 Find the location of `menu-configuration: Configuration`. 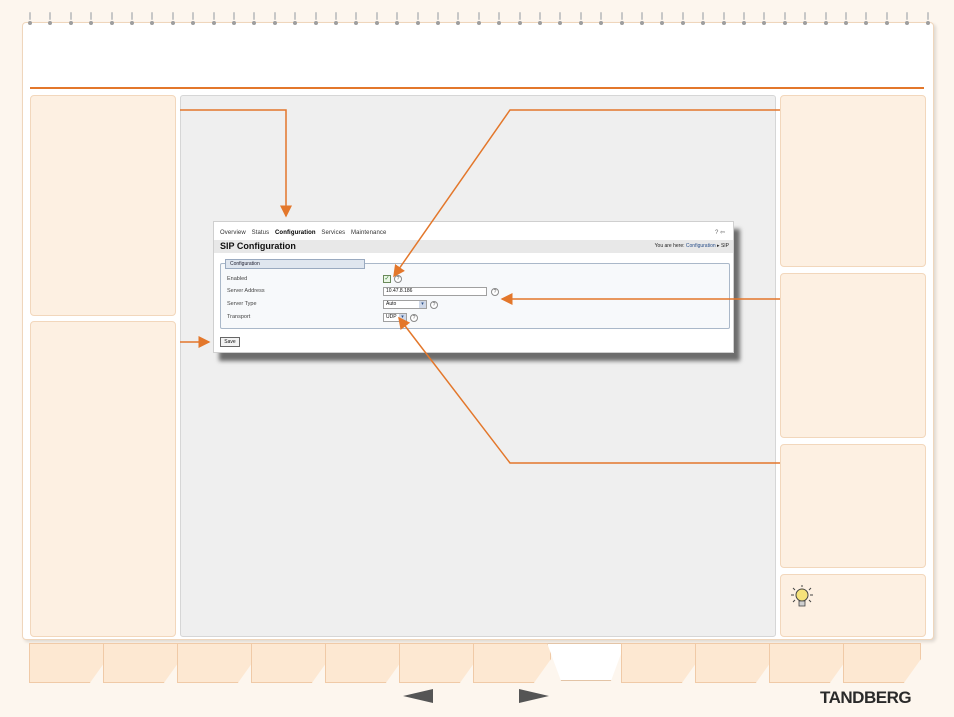

menu-configuration: Configuration is located at coordinates (295, 233).